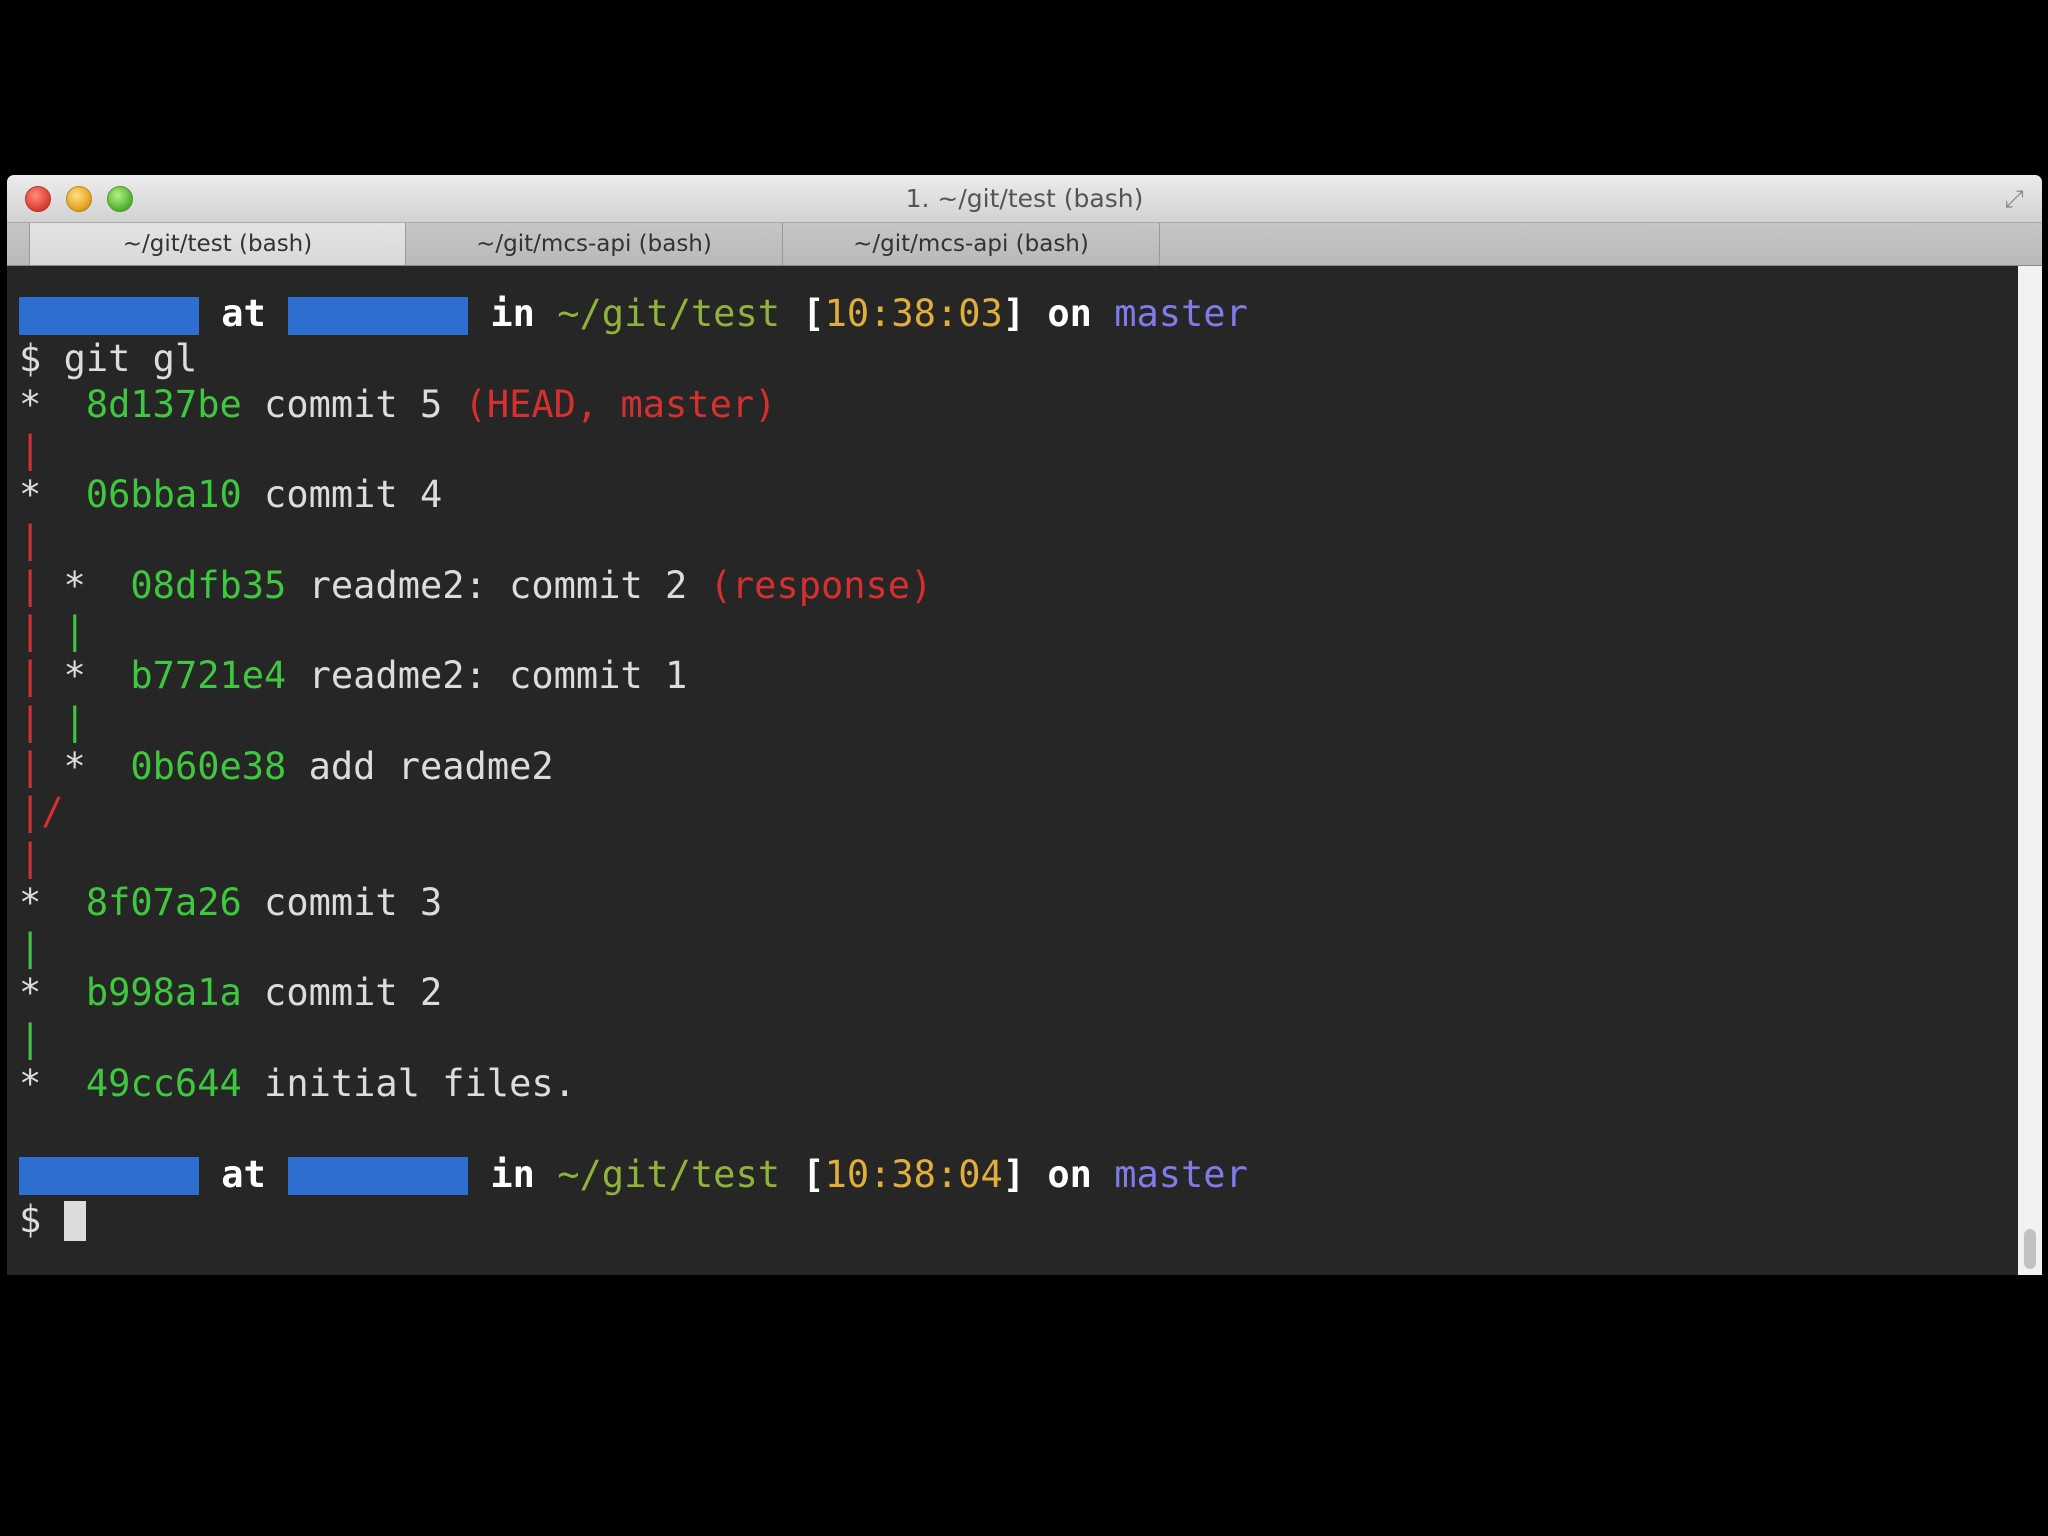 The width and height of the screenshot is (2048, 1536). Describe the element at coordinates (498, 676) in the screenshot. I see `commit-message: readme2: commit 1` at that location.